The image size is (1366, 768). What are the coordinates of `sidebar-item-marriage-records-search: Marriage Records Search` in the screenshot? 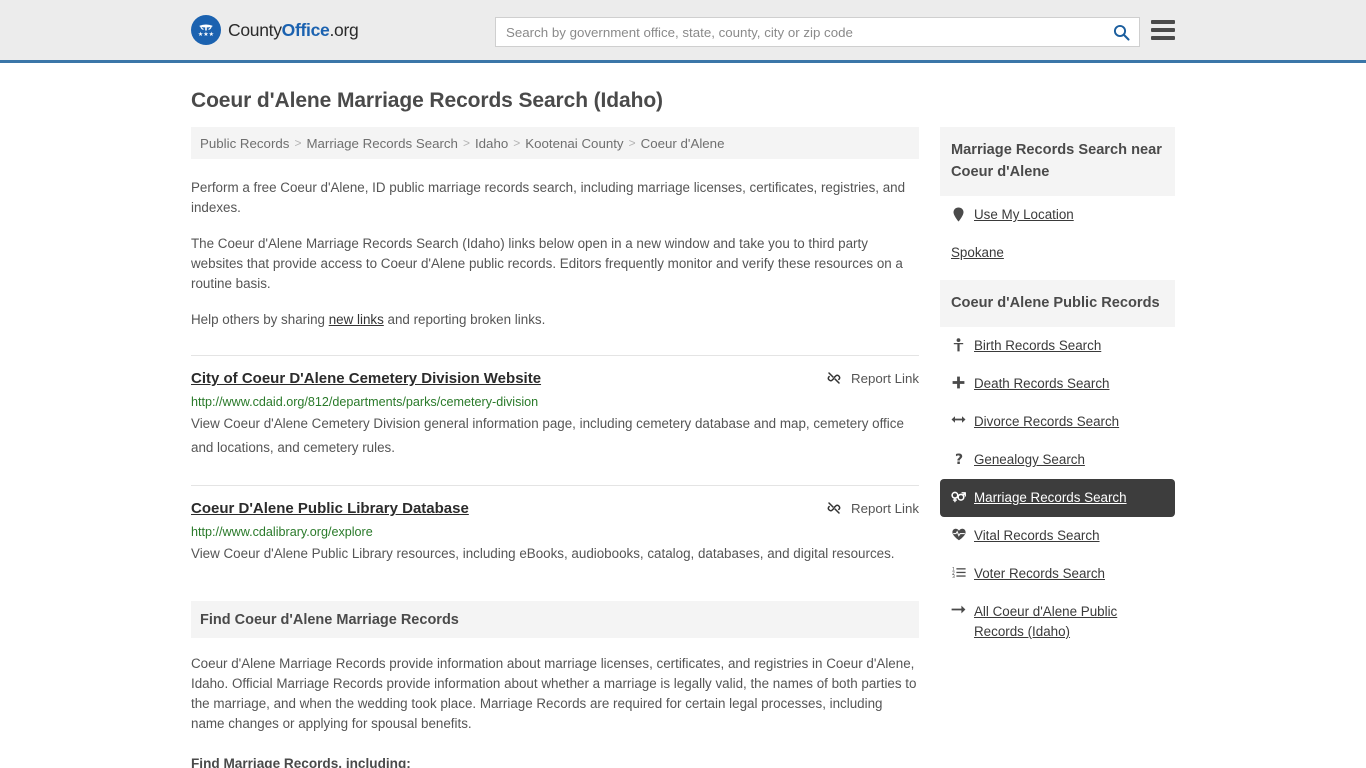 It's located at (1057, 498).